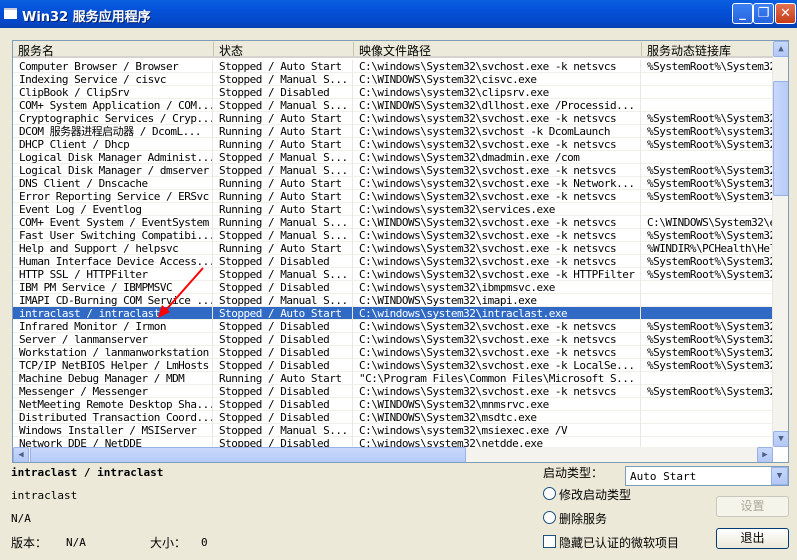 The height and width of the screenshot is (560, 797). What do you see at coordinates (595, 495) in the screenshot?
I see `modify-startup-label: 修改启动类型` at bounding box center [595, 495].